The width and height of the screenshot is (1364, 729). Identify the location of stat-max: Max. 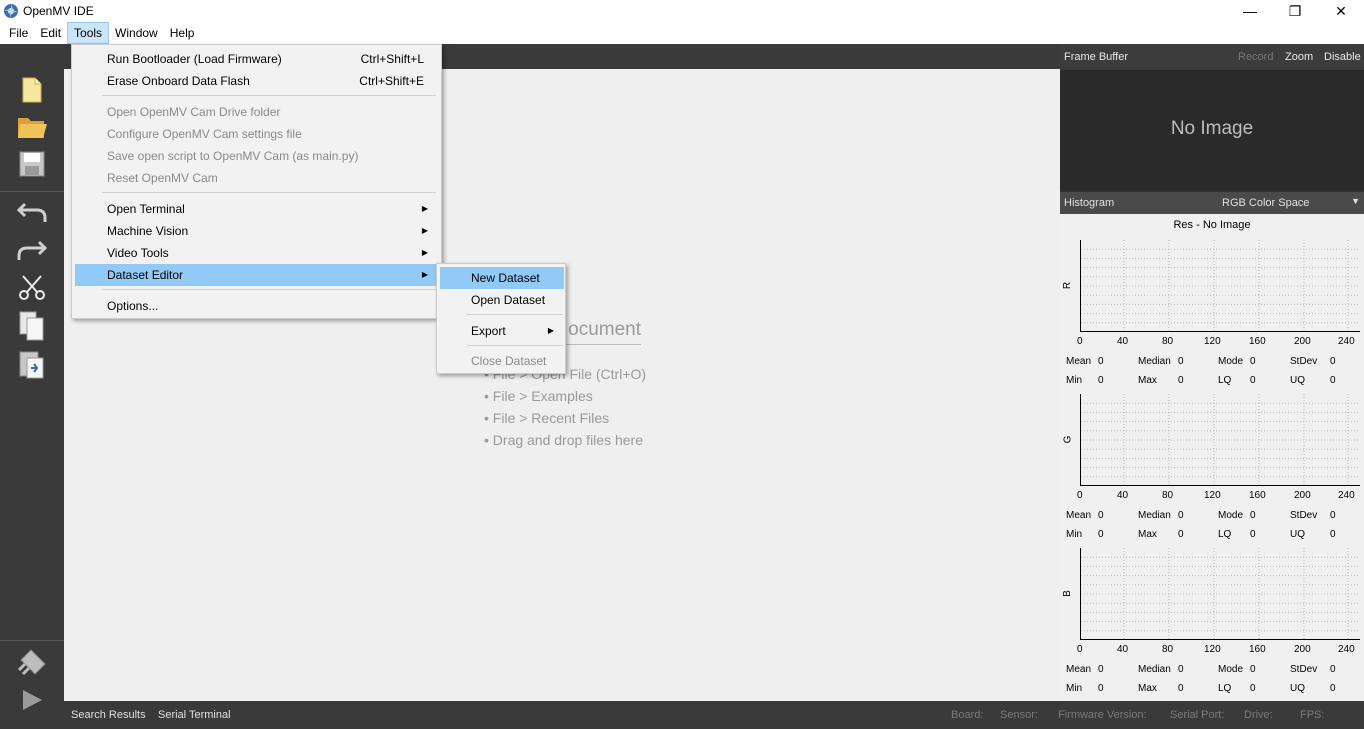
(1147, 688).